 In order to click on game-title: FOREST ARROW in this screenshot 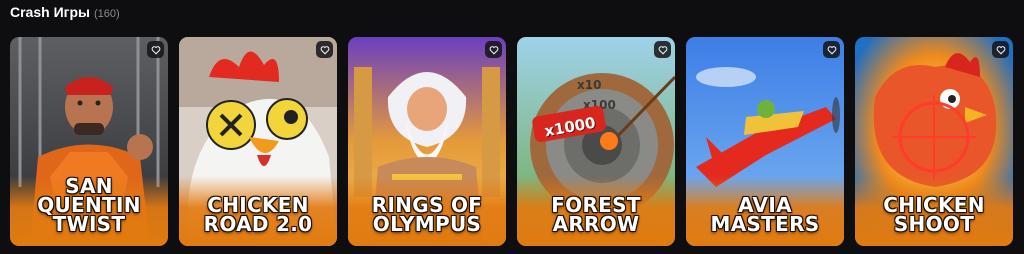, I will do `click(596, 214)`.